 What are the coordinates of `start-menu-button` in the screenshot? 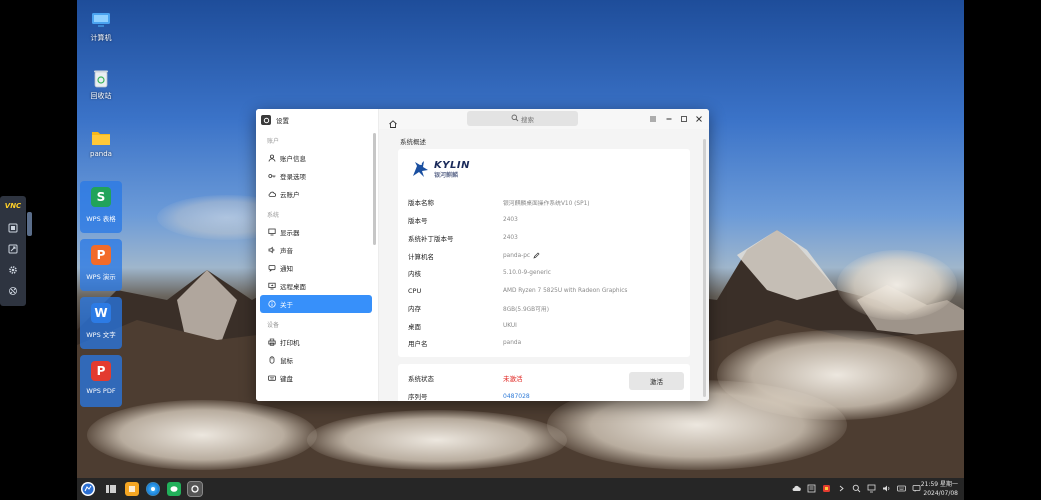 It's located at (88, 489).